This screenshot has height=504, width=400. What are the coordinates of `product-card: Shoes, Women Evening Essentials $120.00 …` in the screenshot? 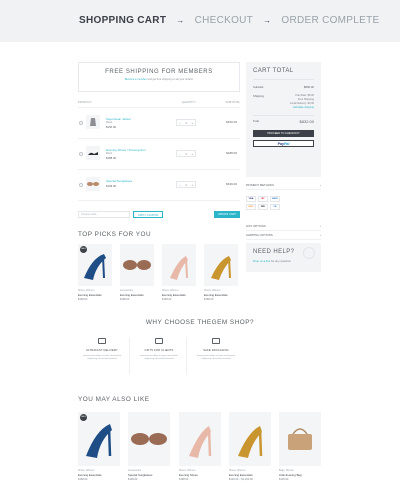 It's located at (250, 446).